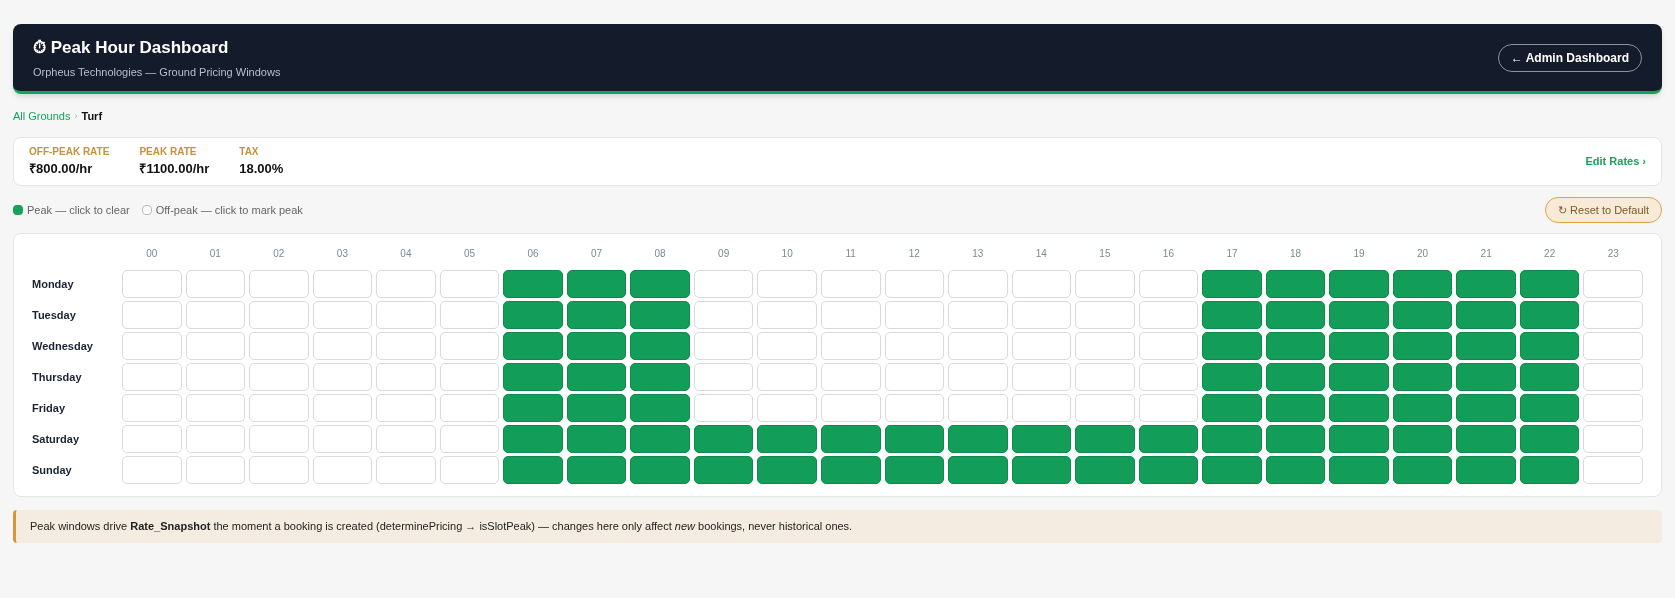  What do you see at coordinates (42, 116) in the screenshot?
I see `breadcrumb-link: All Grounds` at bounding box center [42, 116].